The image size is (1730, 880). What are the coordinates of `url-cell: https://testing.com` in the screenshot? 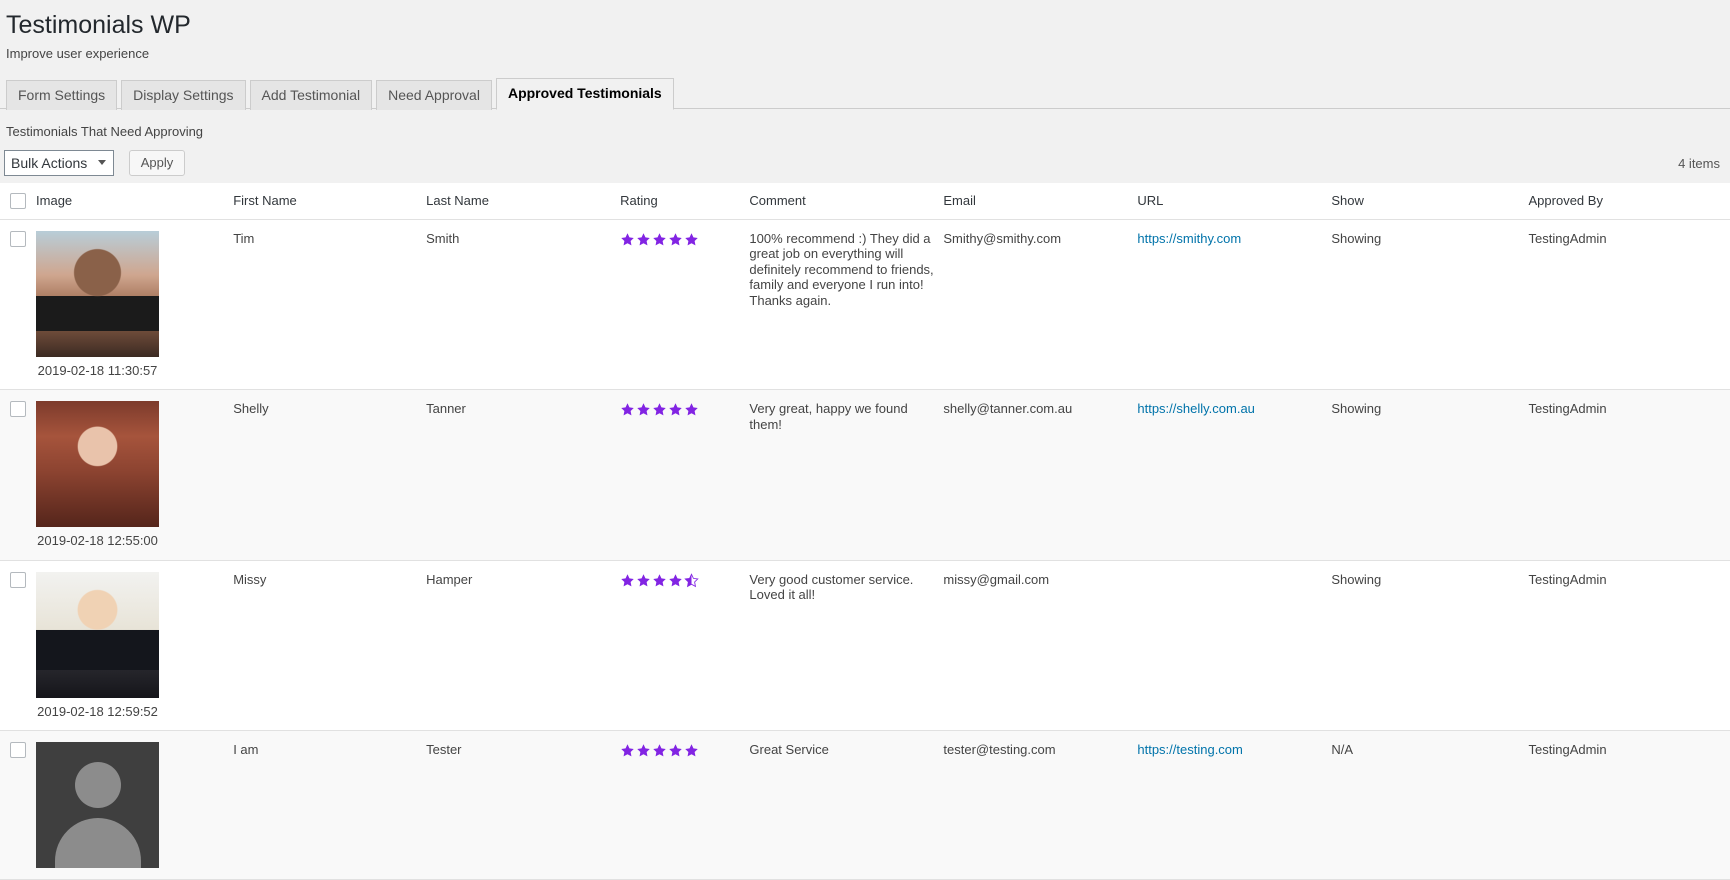 It's located at (1234, 805).